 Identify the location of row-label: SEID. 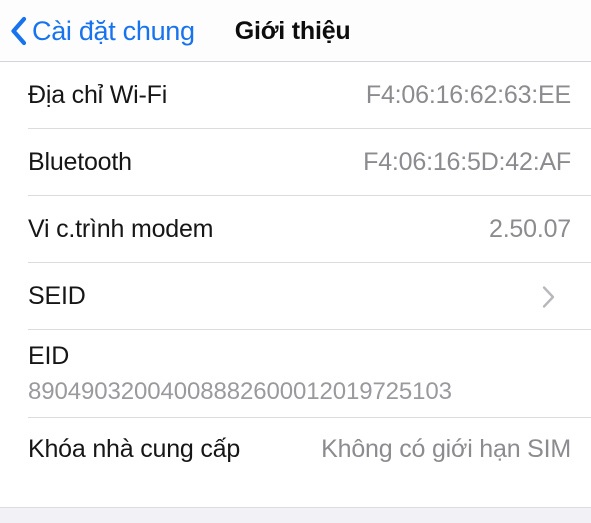
(57, 295).